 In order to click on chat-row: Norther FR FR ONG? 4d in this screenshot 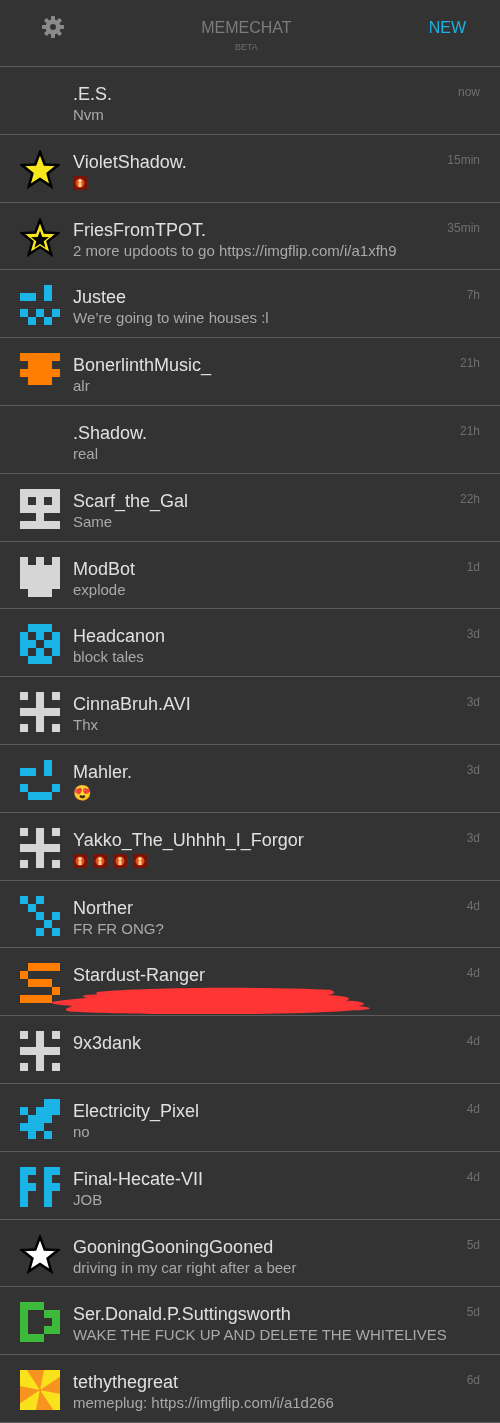, I will do `click(250, 914)`.